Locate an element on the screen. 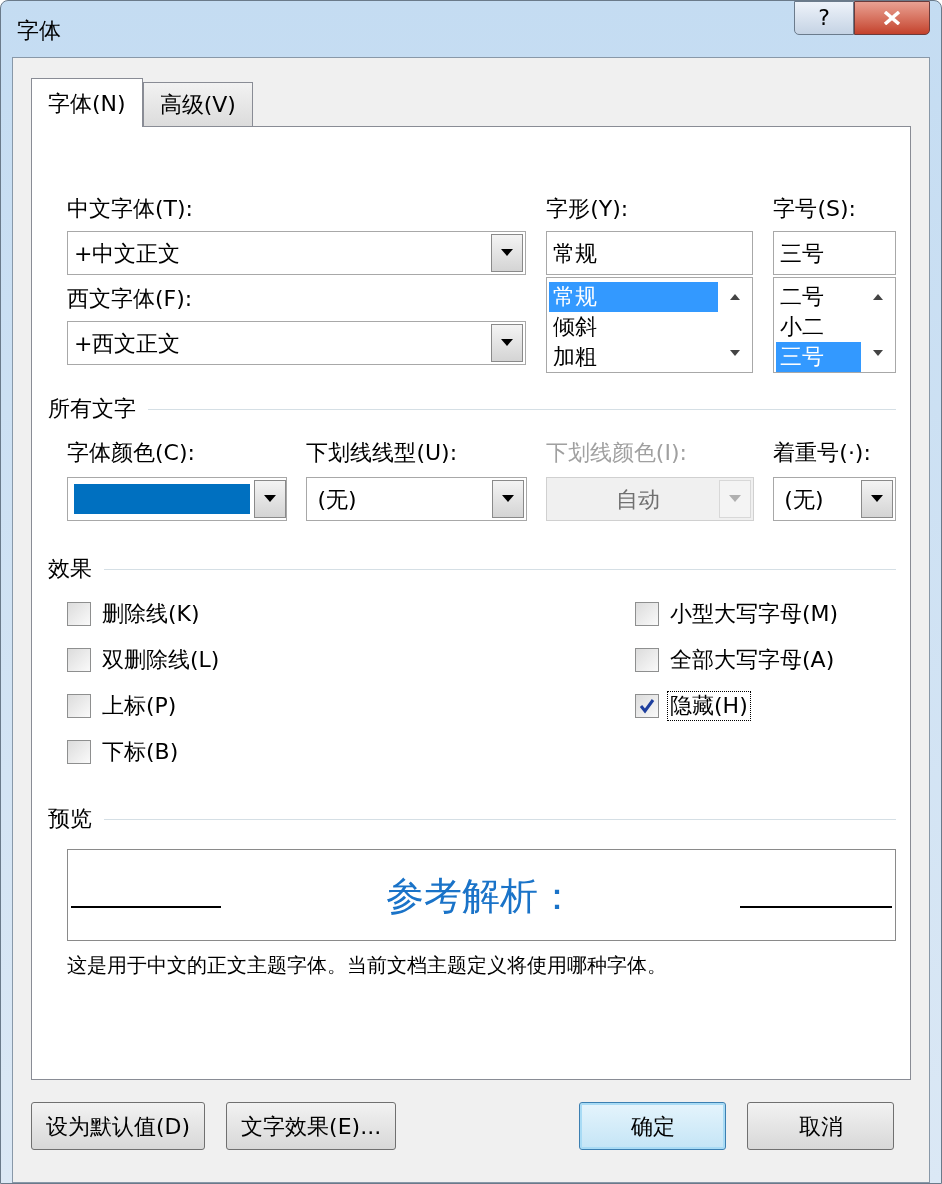  list-item: 倾斜 is located at coordinates (634, 327).